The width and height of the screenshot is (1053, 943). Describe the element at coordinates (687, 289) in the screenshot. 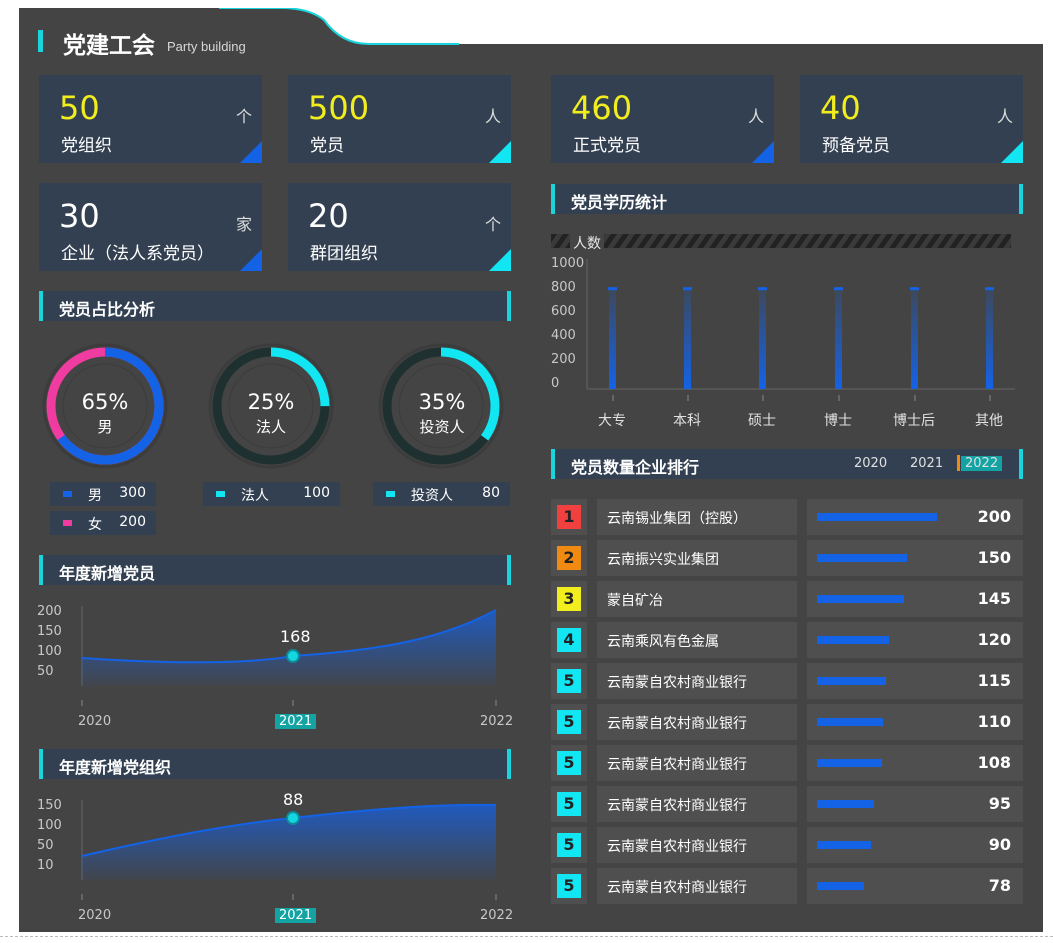

I see `bar-cap` at that location.